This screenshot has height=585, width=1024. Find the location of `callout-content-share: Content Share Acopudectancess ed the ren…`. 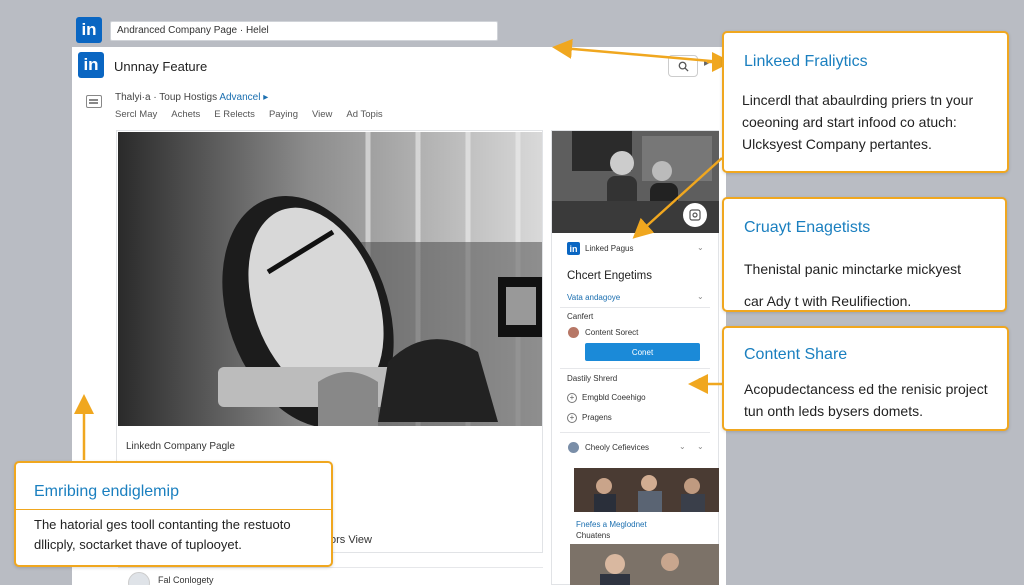

callout-content-share: Content Share Acopudectancess ed the ren… is located at coordinates (865, 378).